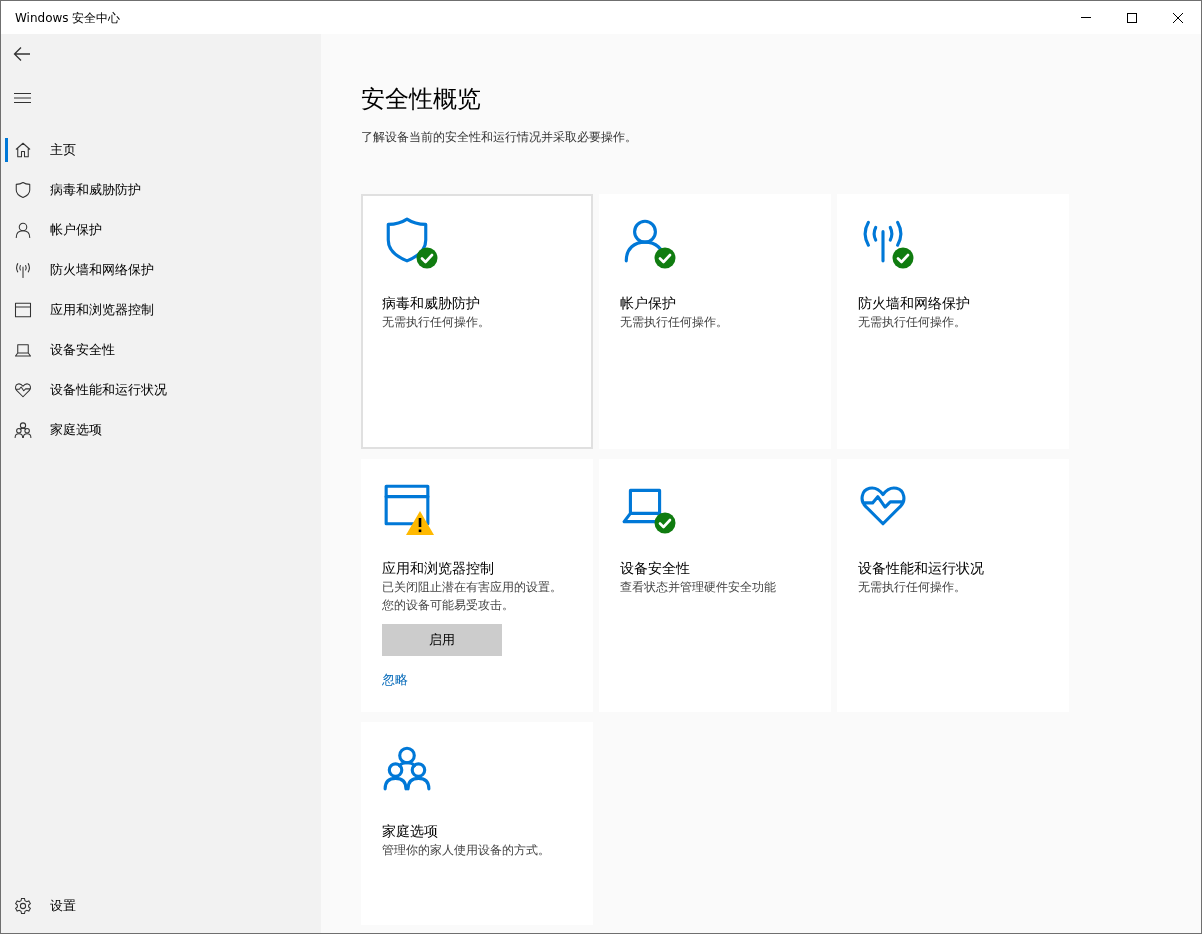  Describe the element at coordinates (499, 137) in the screenshot. I see `page-subtitle: 了解设备当前的安全性和运行情况并采取必要操作。` at that location.